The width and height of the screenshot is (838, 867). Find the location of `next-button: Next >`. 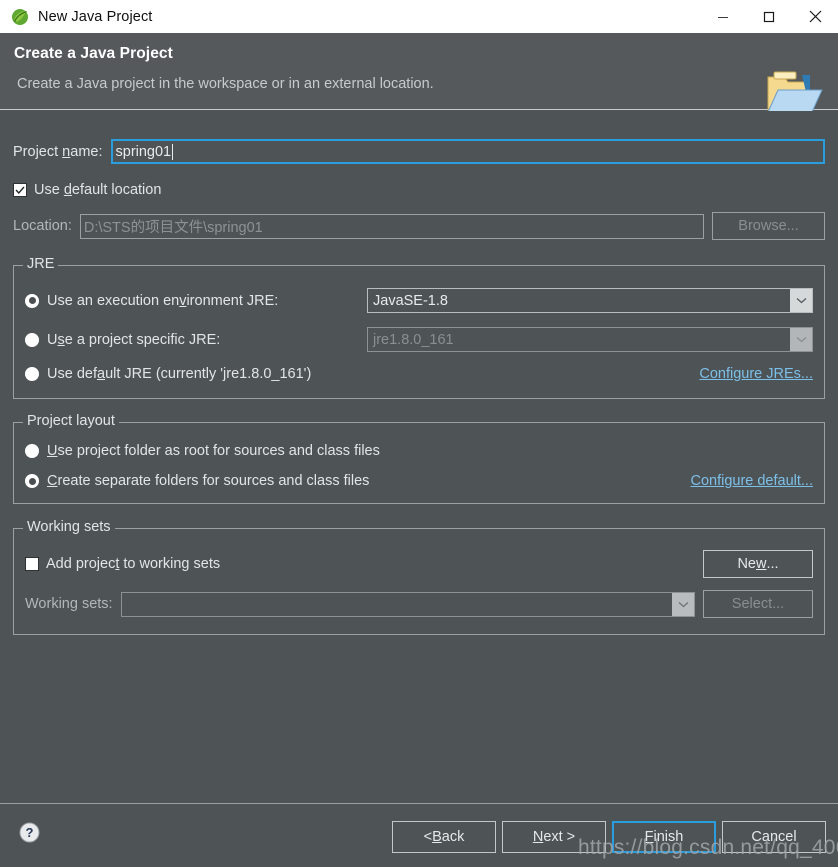

next-button: Next > is located at coordinates (554, 837).